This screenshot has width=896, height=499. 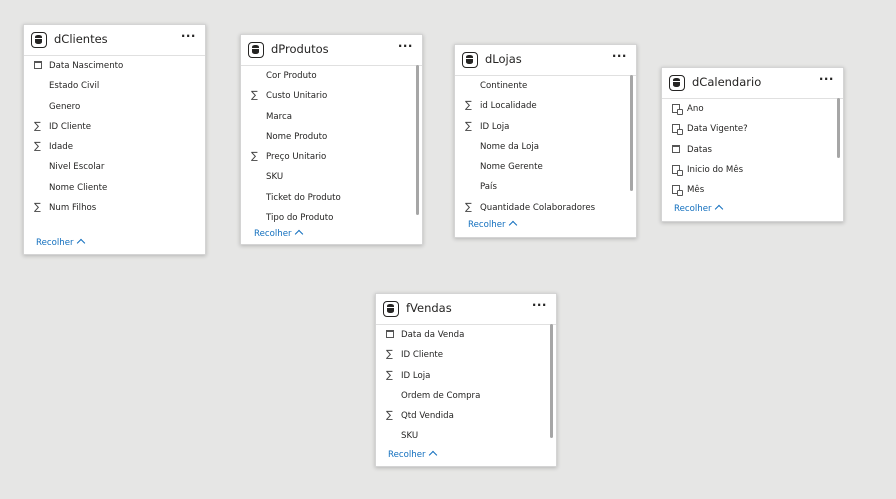 I want to click on field-item: ∑ Custo Unitario, so click(x=331, y=97).